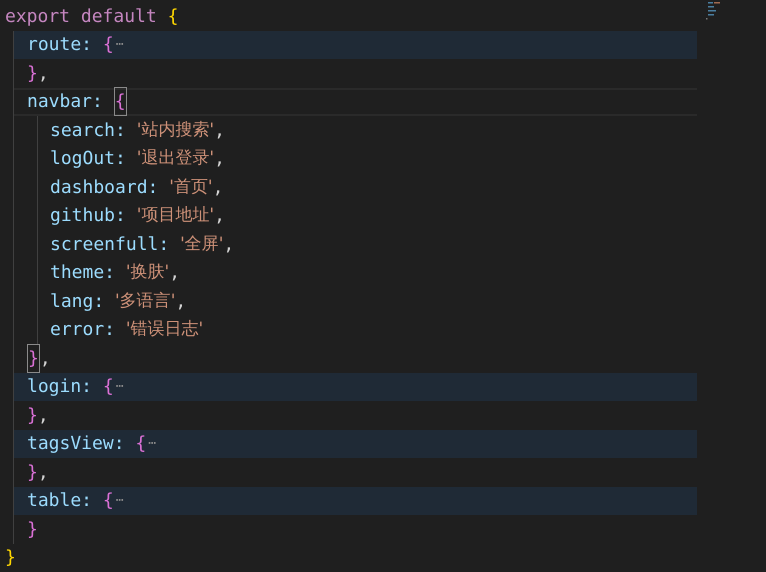  What do you see at coordinates (148, 272) in the screenshot?
I see `string-value: '换肤'` at bounding box center [148, 272].